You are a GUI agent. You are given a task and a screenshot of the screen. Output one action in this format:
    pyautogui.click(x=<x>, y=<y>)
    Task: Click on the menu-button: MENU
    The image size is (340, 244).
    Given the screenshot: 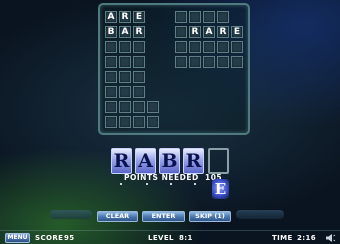 What is the action you would take?
    pyautogui.click(x=17, y=238)
    